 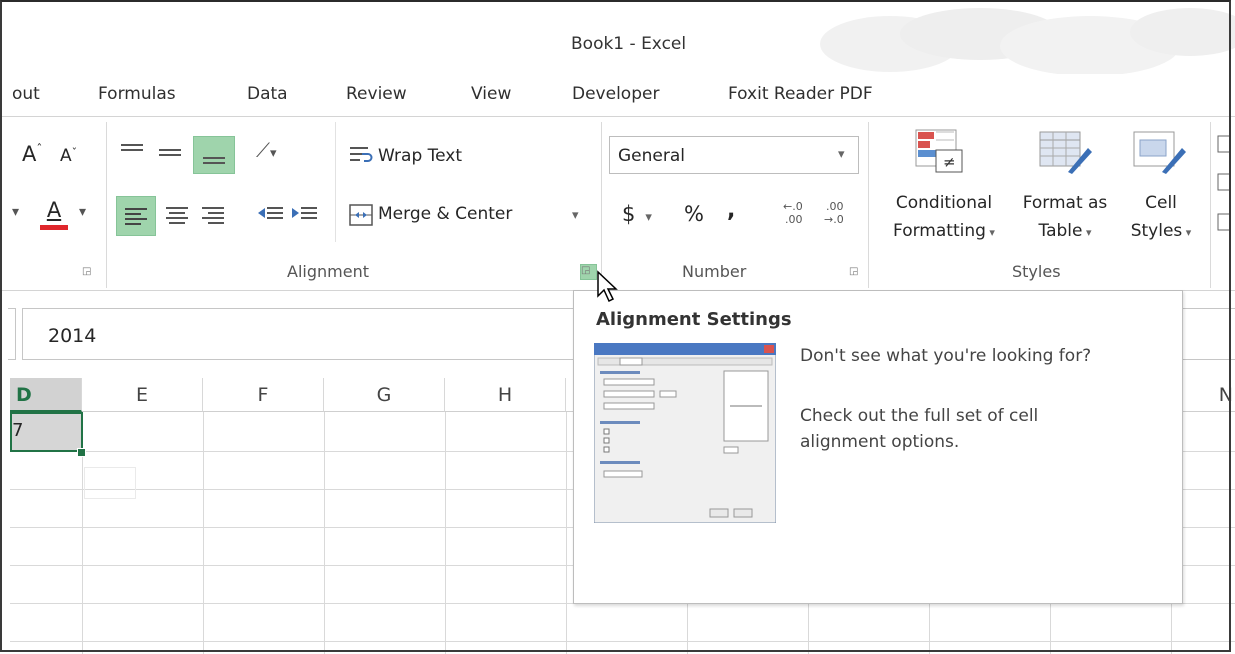 I want to click on number-group-label: Number, so click(x=714, y=271).